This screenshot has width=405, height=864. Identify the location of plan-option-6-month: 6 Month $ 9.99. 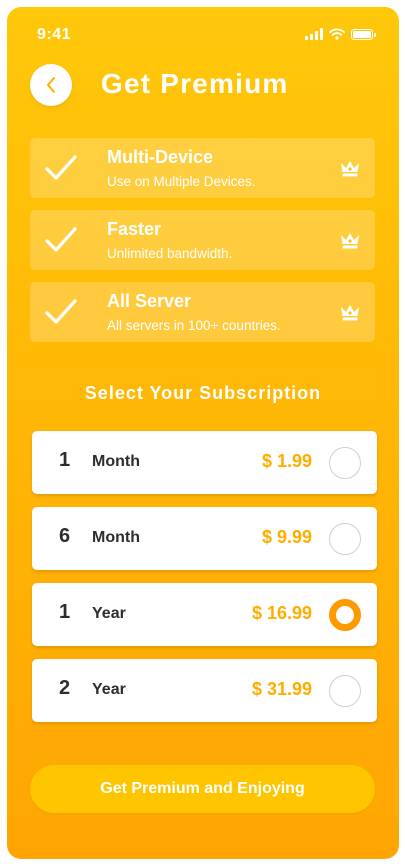
(204, 538).